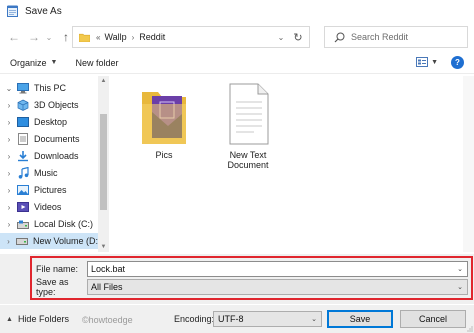  What do you see at coordinates (23, 224) in the screenshot?
I see `local-disk-icon` at bounding box center [23, 224].